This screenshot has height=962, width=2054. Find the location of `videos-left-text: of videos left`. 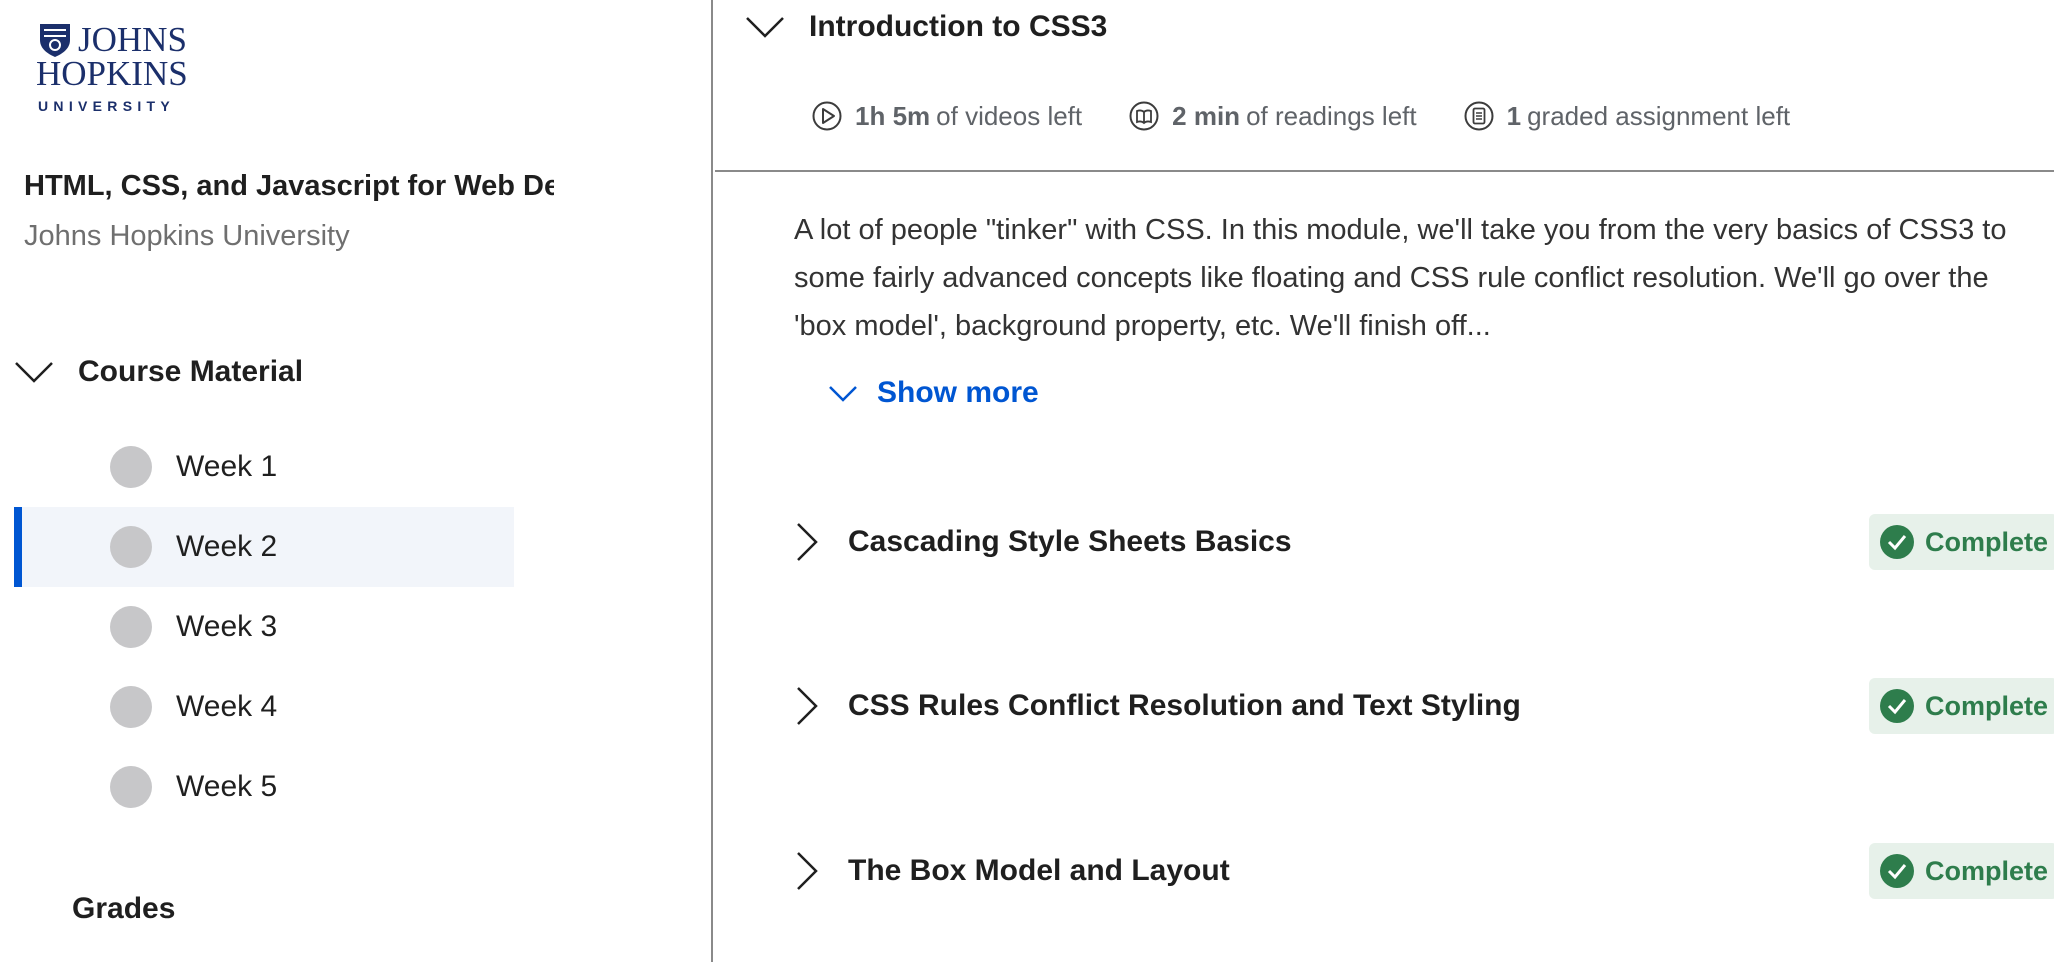

videos-left-text: of videos left is located at coordinates (1009, 115).